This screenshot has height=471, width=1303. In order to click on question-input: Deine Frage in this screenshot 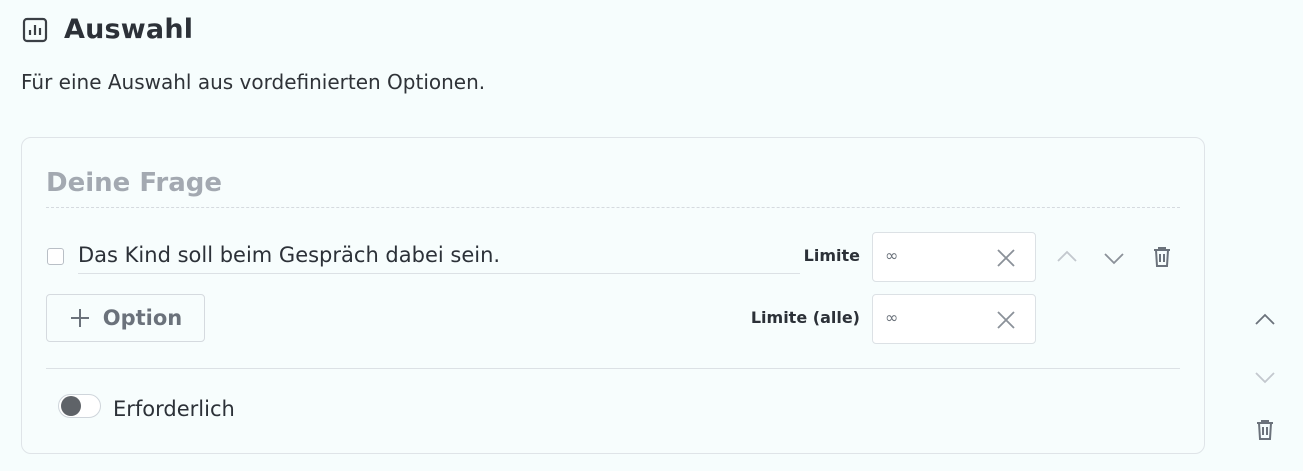, I will do `click(613, 183)`.